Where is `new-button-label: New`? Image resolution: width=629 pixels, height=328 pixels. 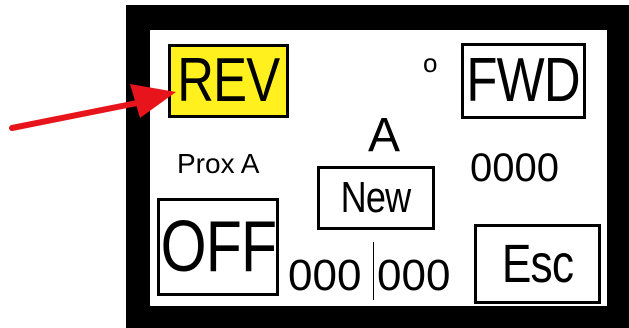 new-button-label: New is located at coordinates (376, 197).